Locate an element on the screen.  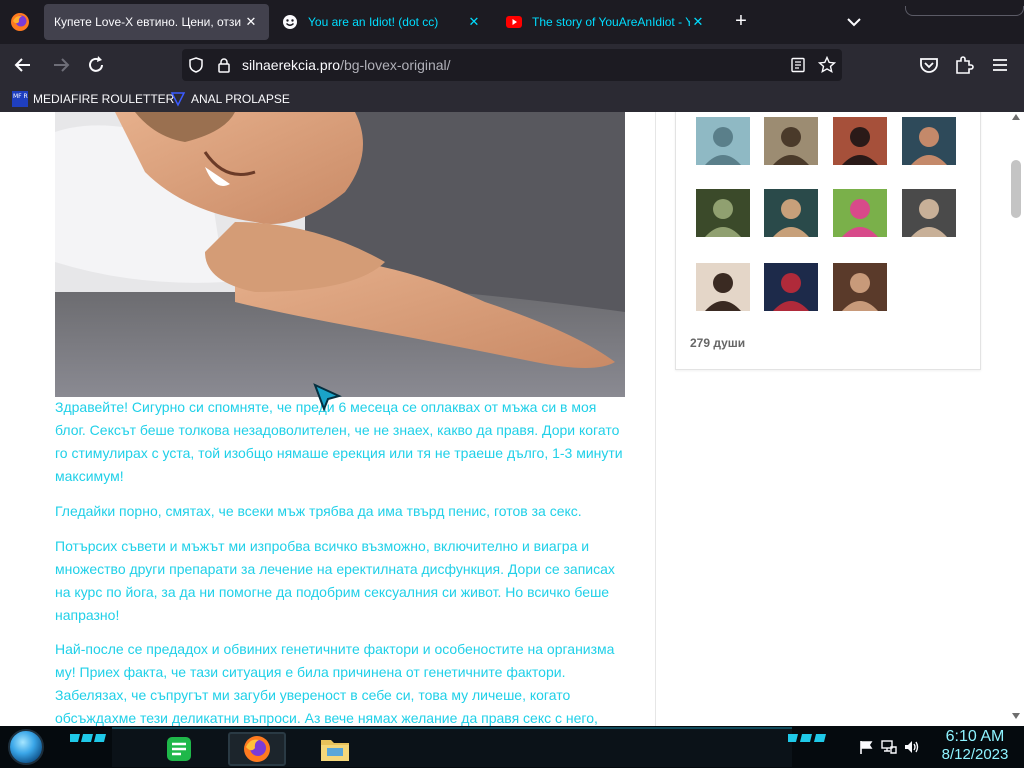
tab-youtube-story: The story of YouAreAnIdiot - Yo ✕ is located at coordinates (606, 22).